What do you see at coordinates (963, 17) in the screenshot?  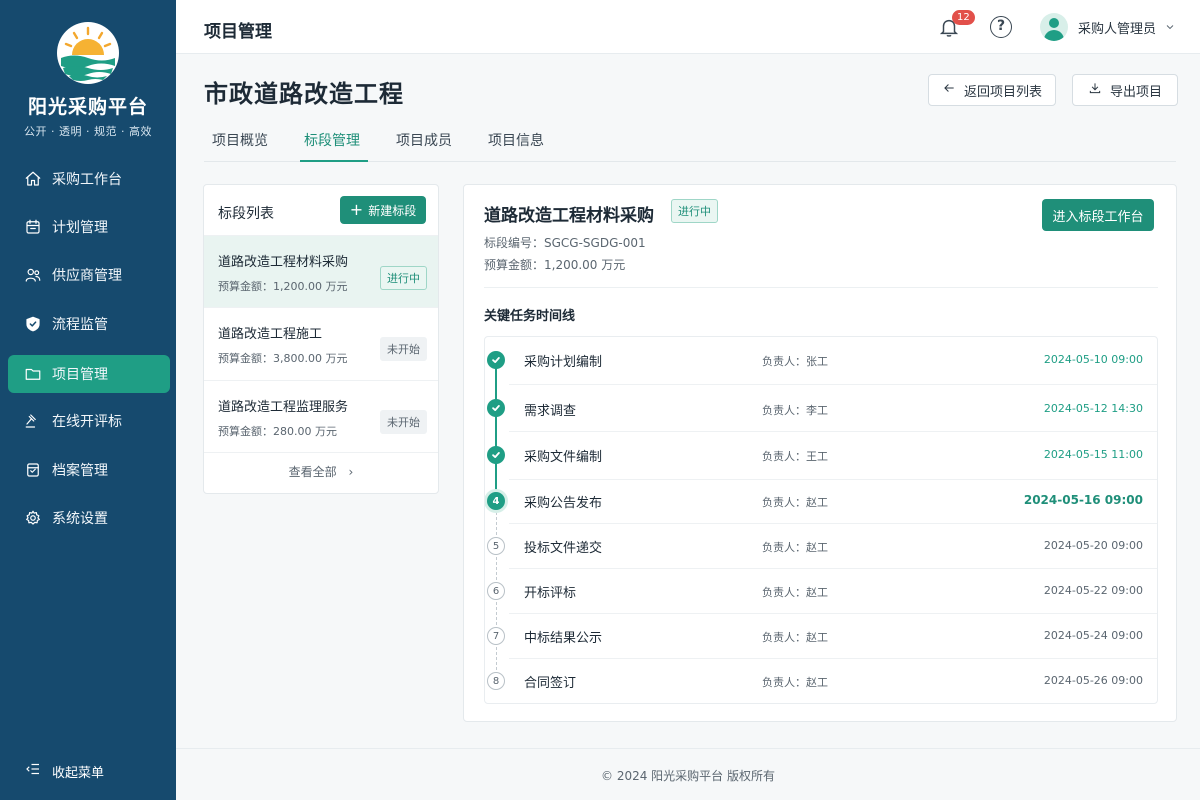 I see `notification-badge: 12` at bounding box center [963, 17].